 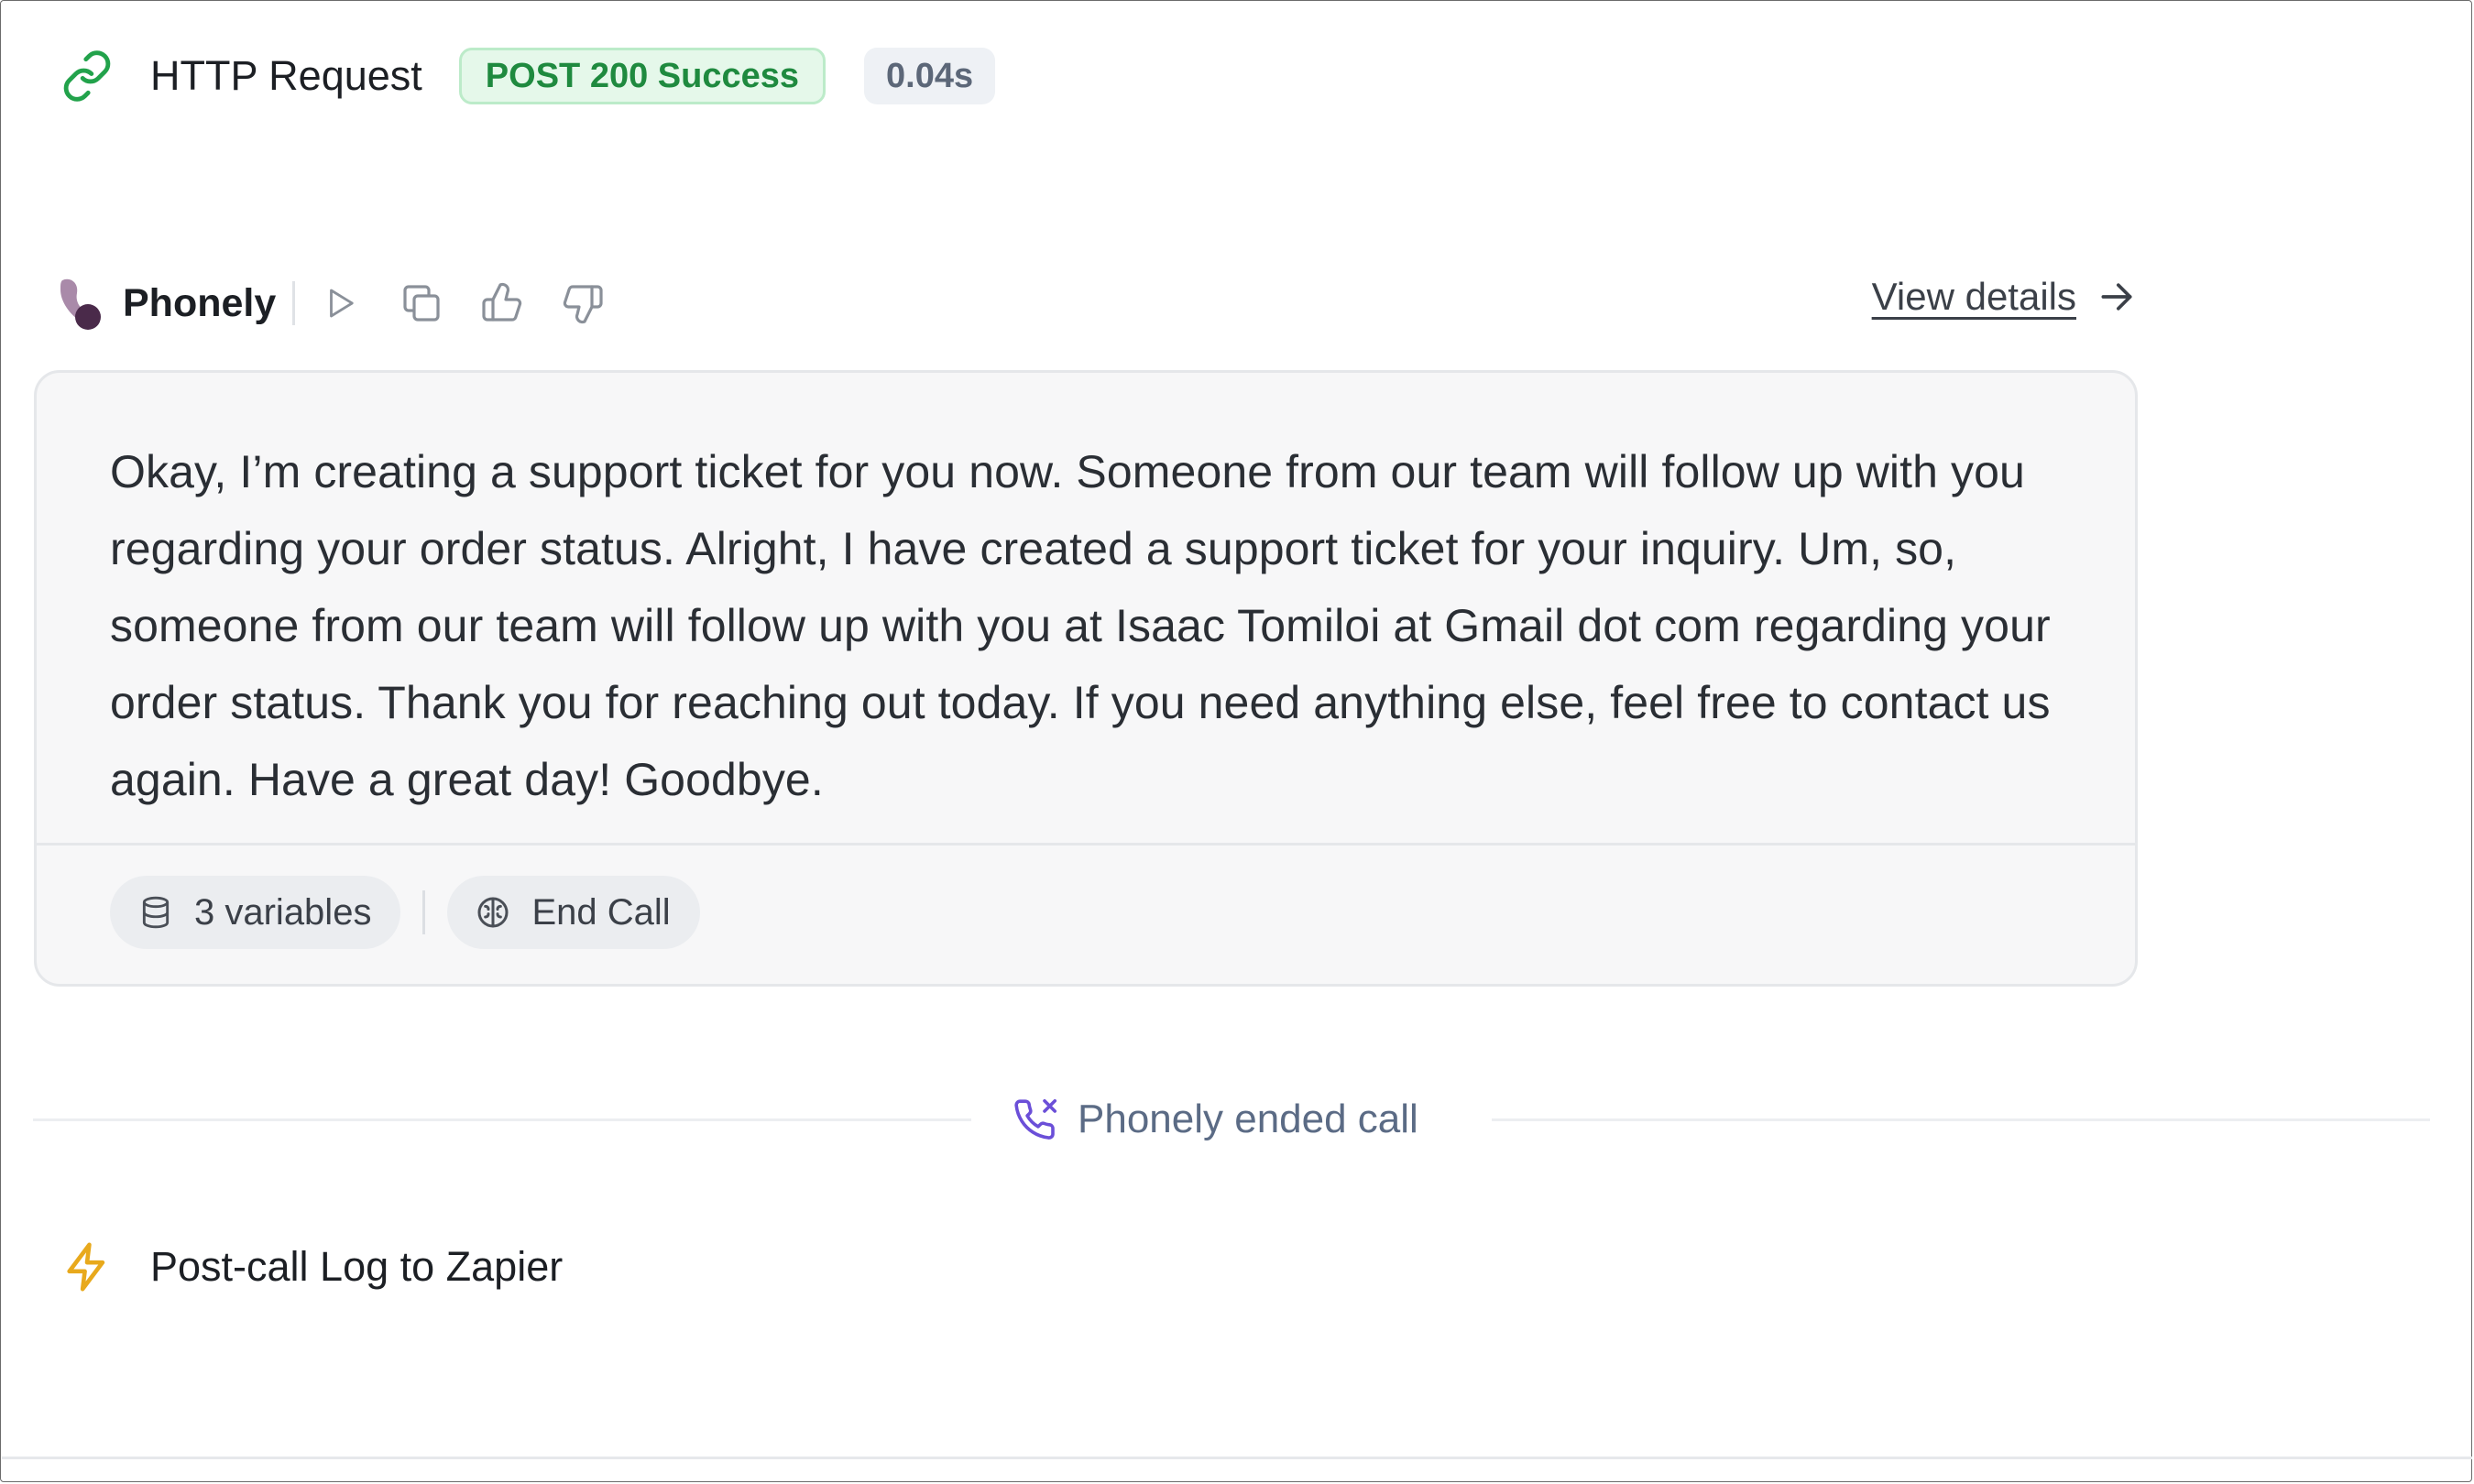 What do you see at coordinates (493, 913) in the screenshot?
I see `brain-icon` at bounding box center [493, 913].